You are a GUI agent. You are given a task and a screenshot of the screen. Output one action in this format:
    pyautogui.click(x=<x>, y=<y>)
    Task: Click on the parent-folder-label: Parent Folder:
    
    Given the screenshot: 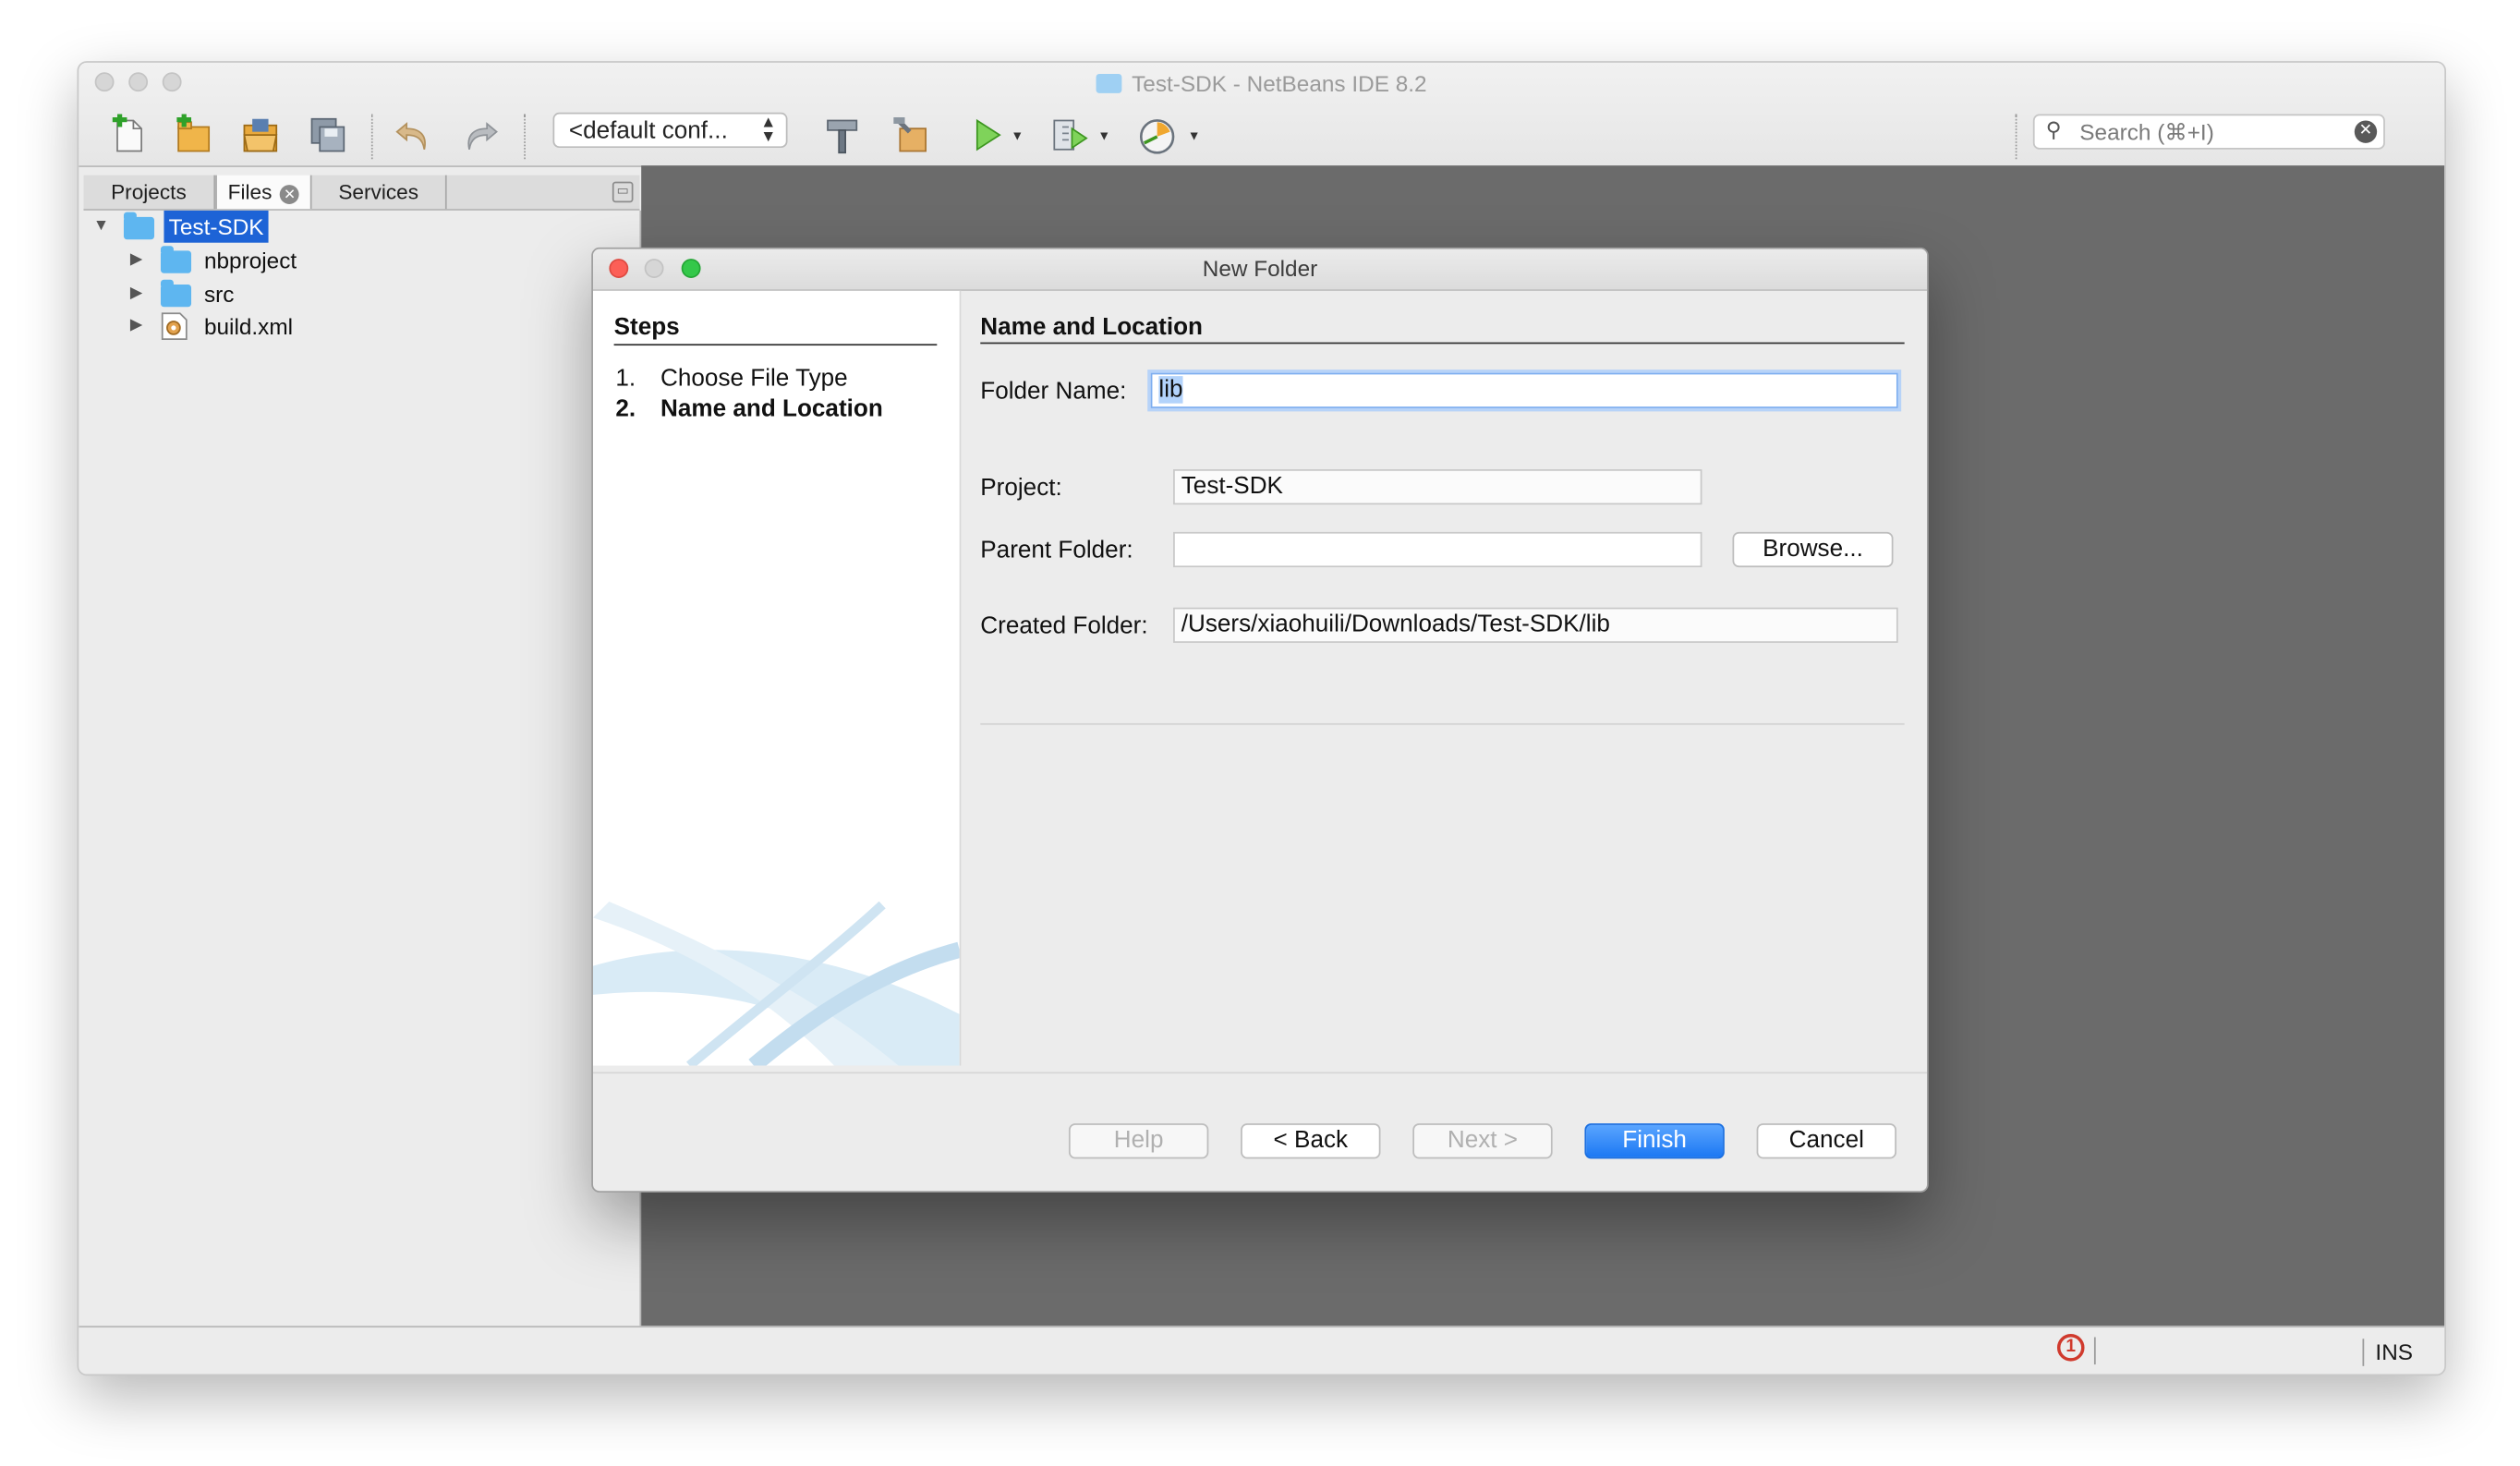 What is the action you would take?
    pyautogui.click(x=1056, y=550)
    